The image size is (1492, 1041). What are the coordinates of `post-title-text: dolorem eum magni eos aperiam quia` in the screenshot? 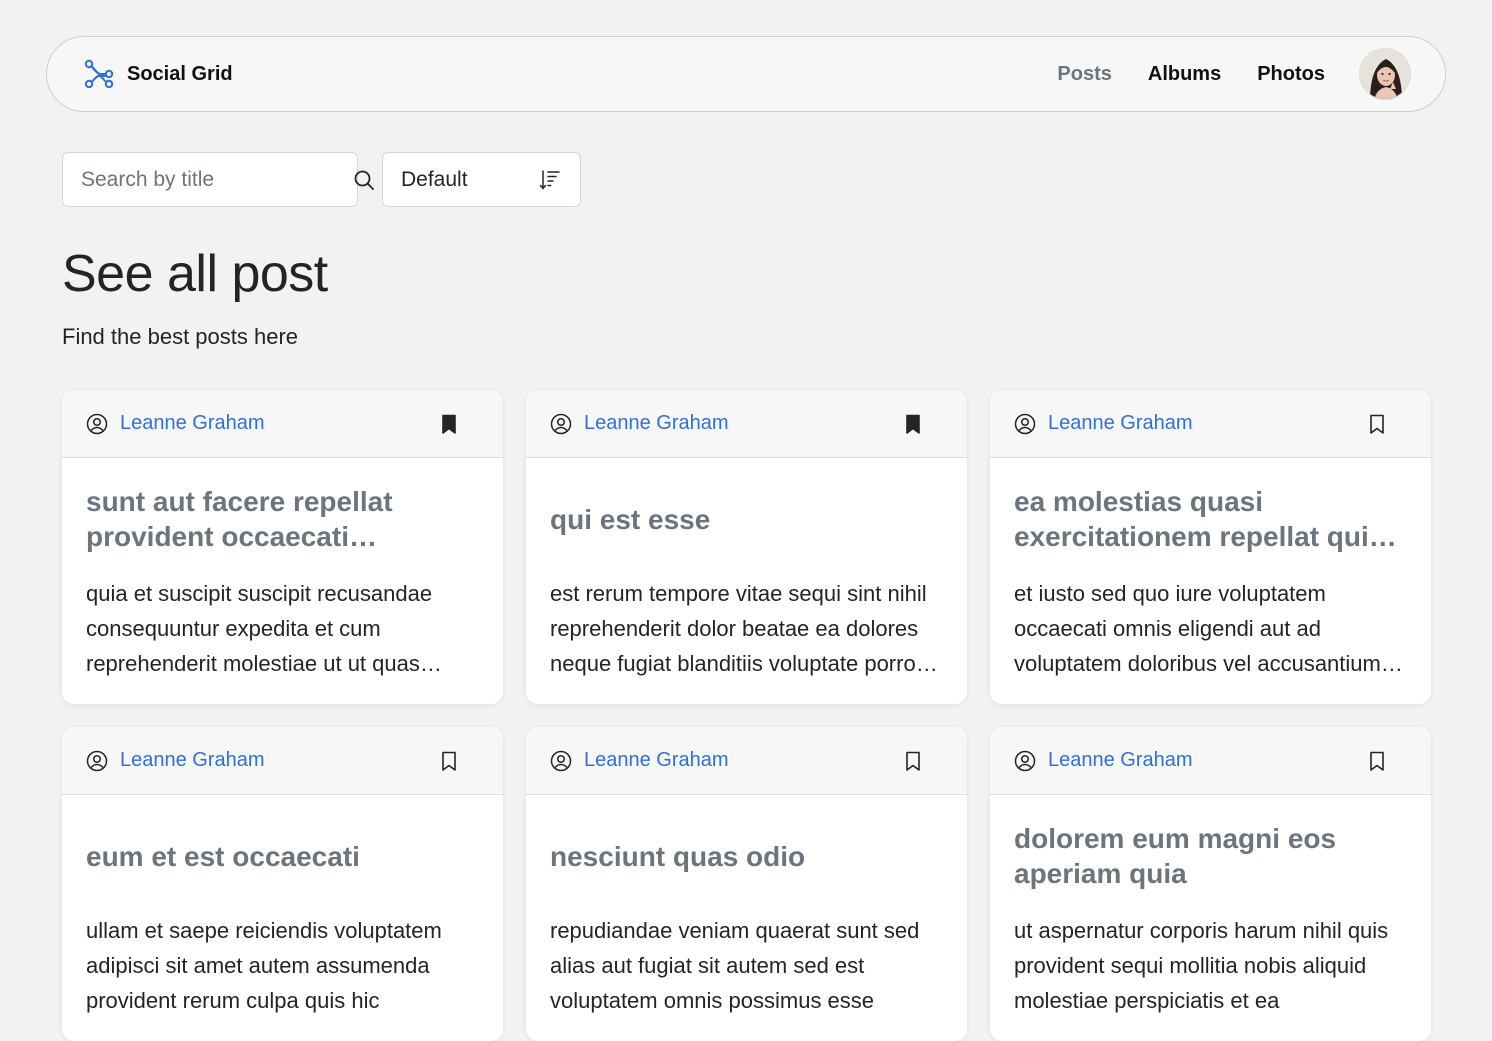 It's located at (1210, 856).